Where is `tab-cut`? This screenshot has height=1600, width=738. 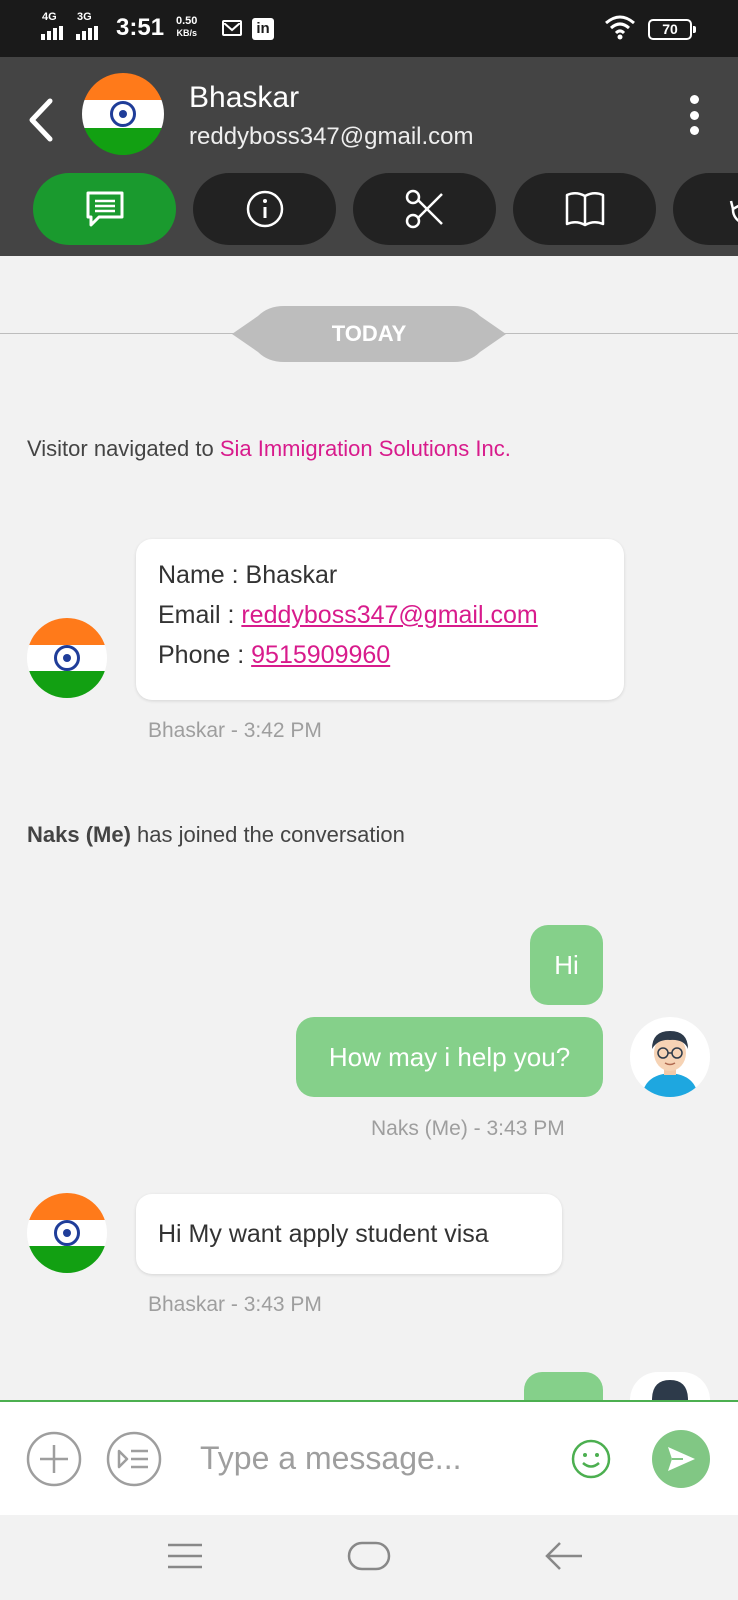 tab-cut is located at coordinates (424, 209).